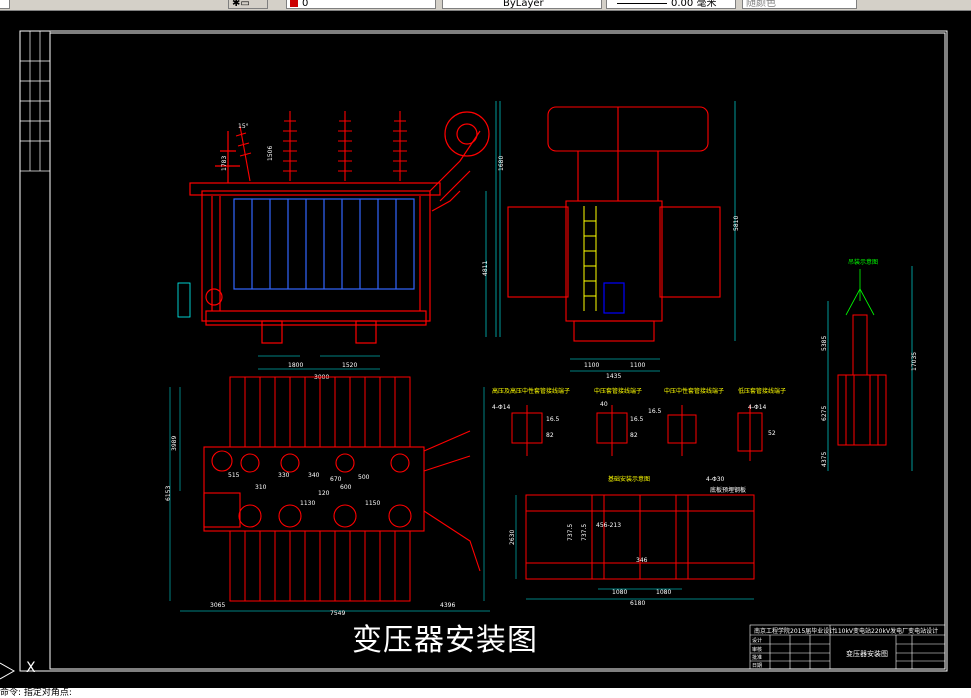  Describe the element at coordinates (799, 4) in the screenshot. I see `plotstyle-dropdown: 随颜色` at that location.